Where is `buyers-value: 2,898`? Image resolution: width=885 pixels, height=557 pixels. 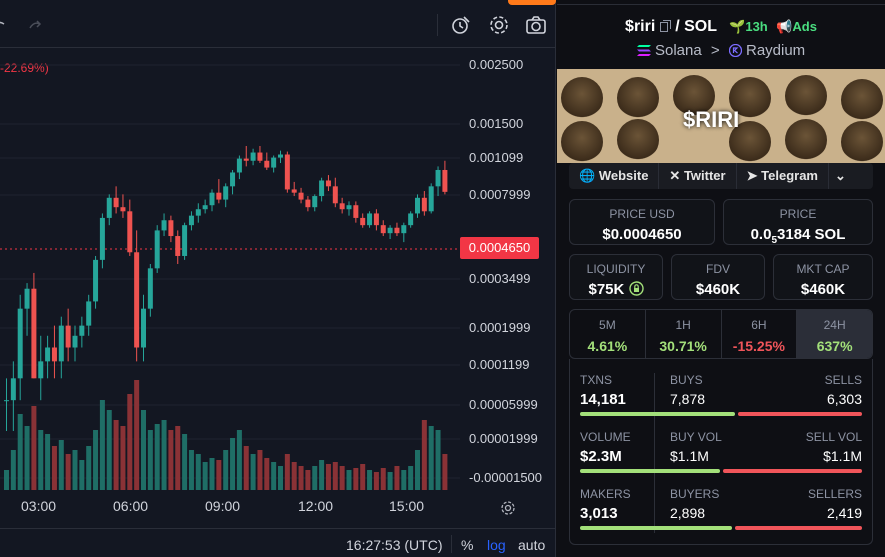 buyers-value: 2,898 is located at coordinates (688, 513).